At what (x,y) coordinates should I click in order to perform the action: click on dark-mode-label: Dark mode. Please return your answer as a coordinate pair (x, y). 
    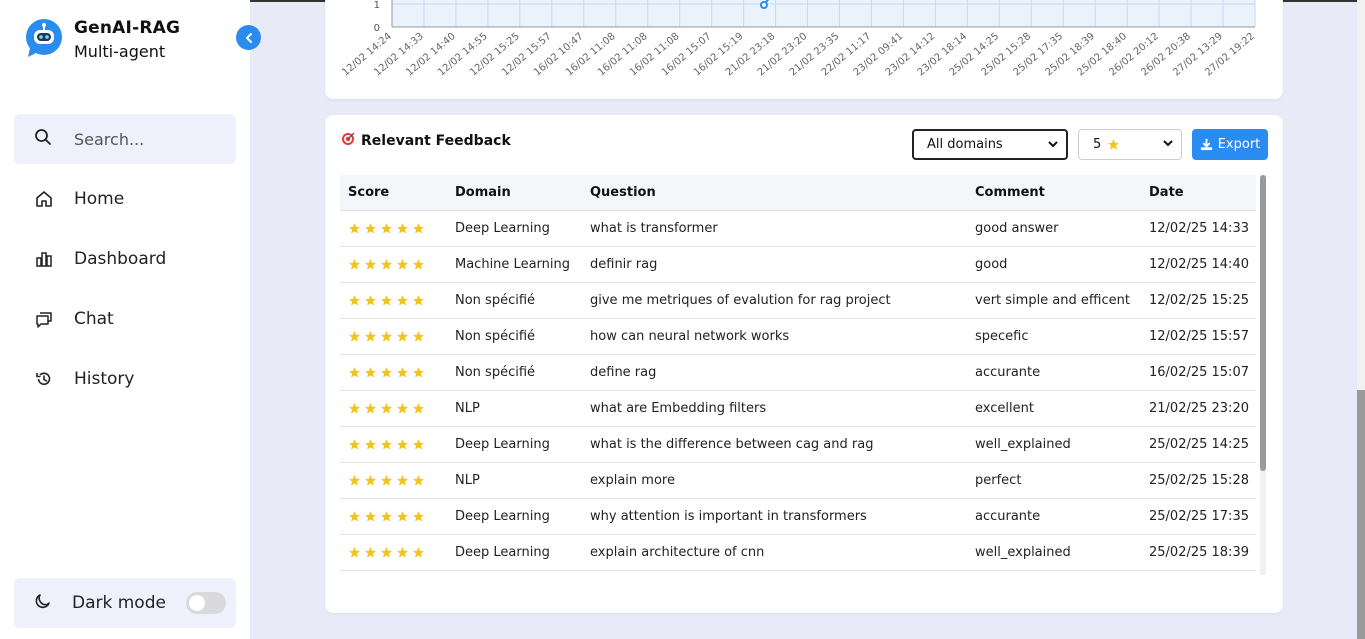
    Looking at the image, I should click on (119, 603).